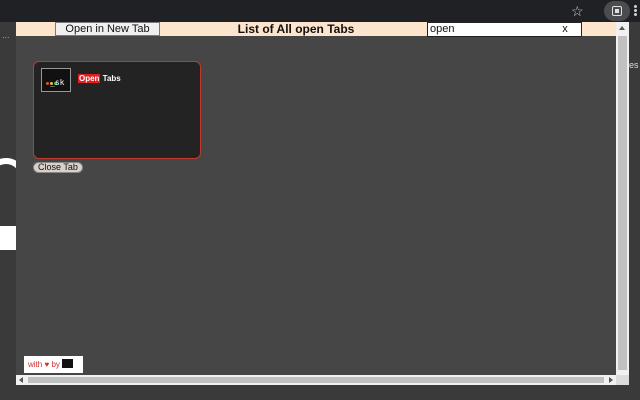  I want to click on footer-credit: with ♥ by, so click(53, 364).